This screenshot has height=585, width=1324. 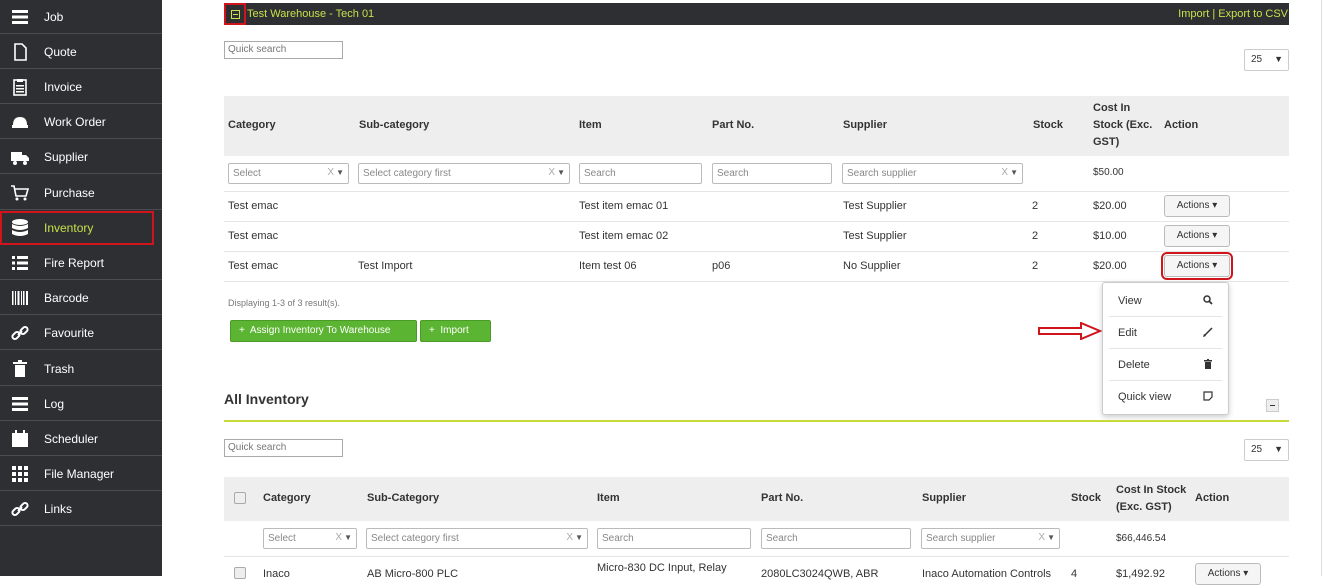 What do you see at coordinates (477, 538) in the screenshot?
I see `subcategory-filter-all: Select category first X ▼` at bounding box center [477, 538].